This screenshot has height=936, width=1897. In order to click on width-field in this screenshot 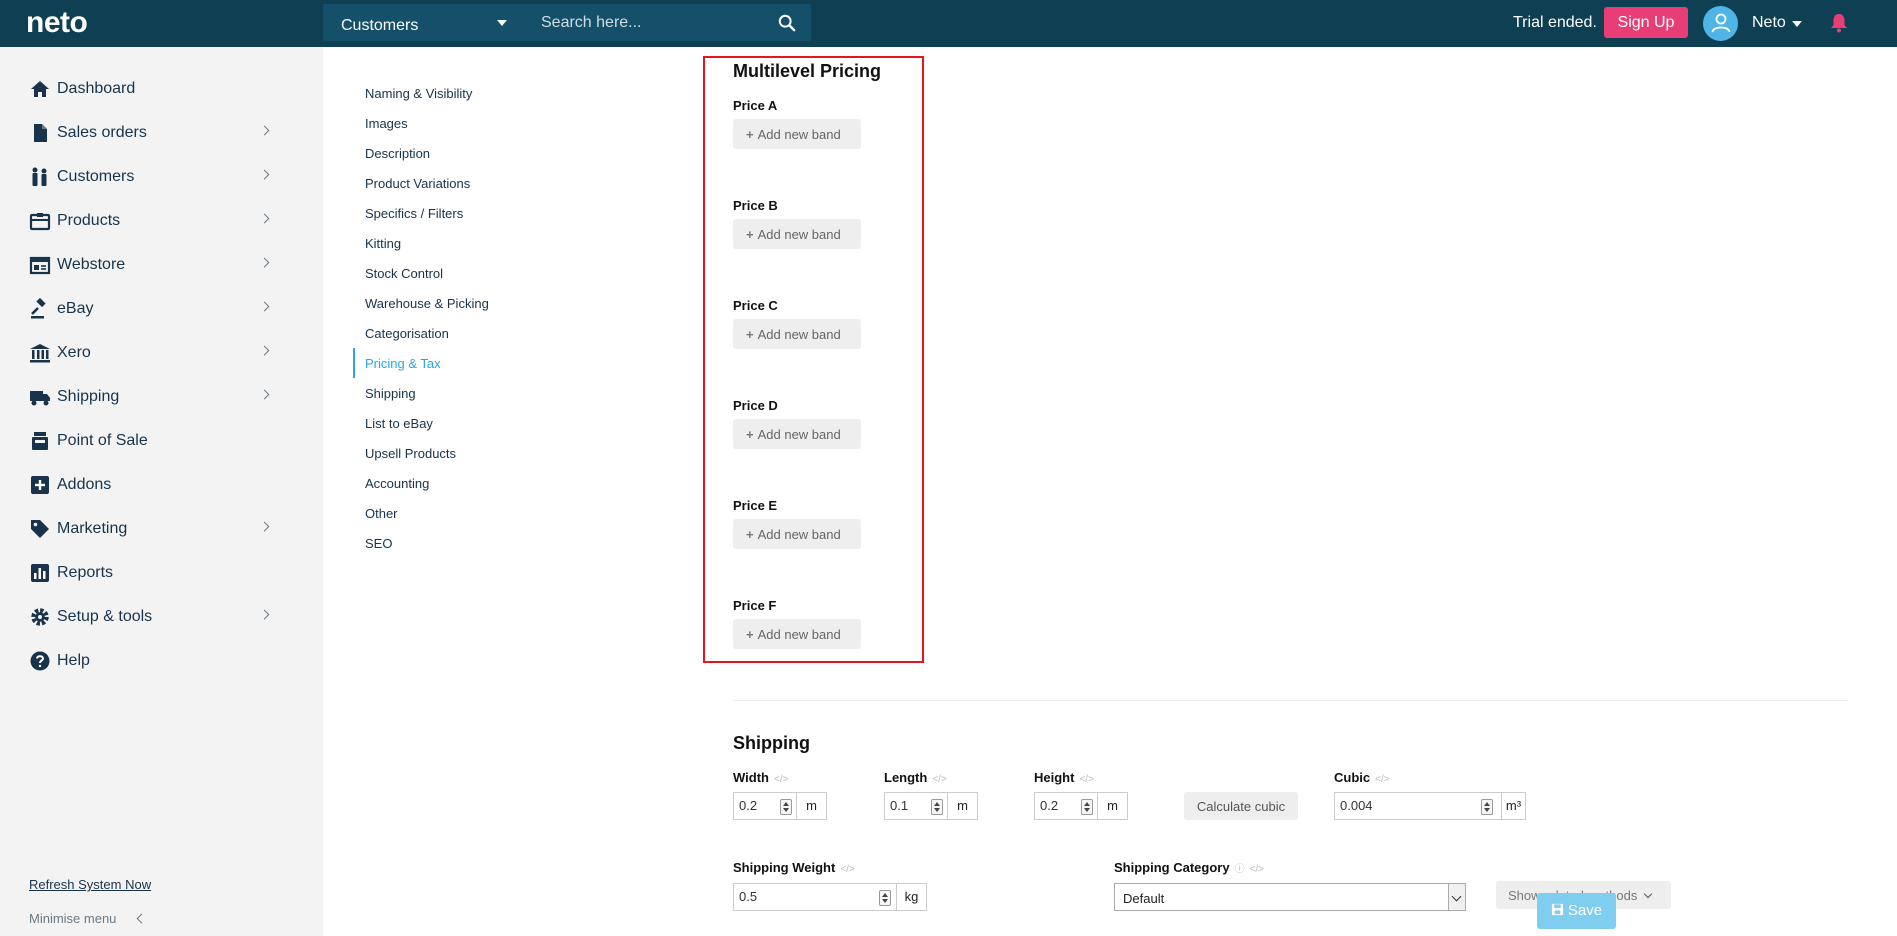, I will do `click(765, 806)`.